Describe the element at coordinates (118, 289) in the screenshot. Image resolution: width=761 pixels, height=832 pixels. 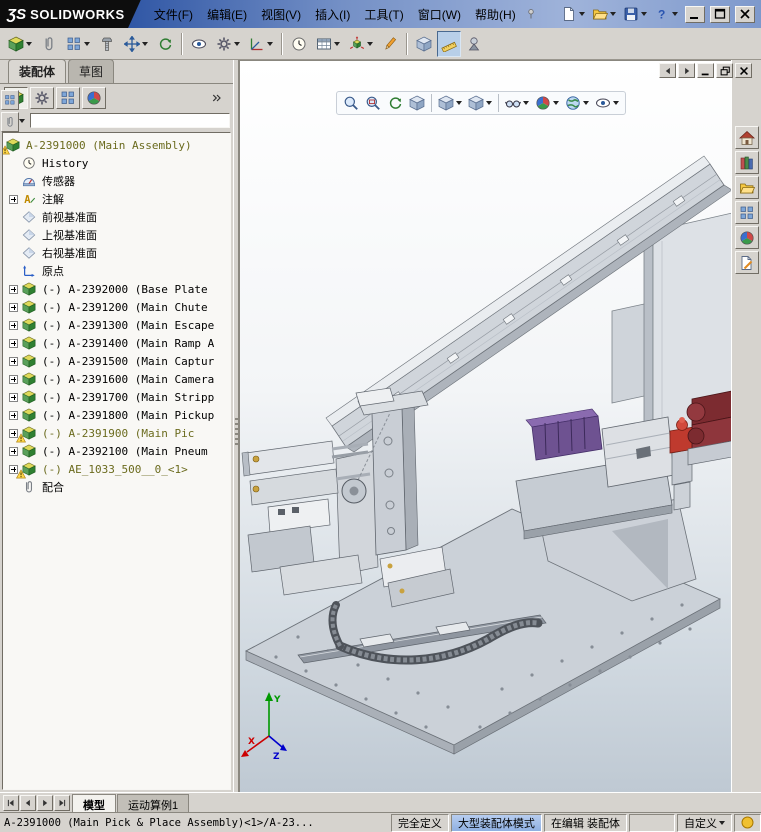
I see `tree-item-component: (-) A-2392000 (Base Plate` at that location.